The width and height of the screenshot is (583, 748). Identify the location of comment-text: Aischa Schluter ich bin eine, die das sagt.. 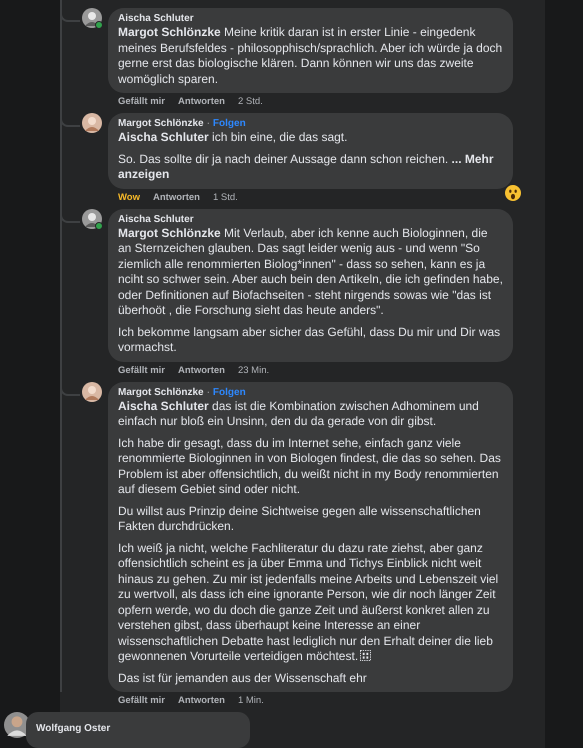
(233, 138).